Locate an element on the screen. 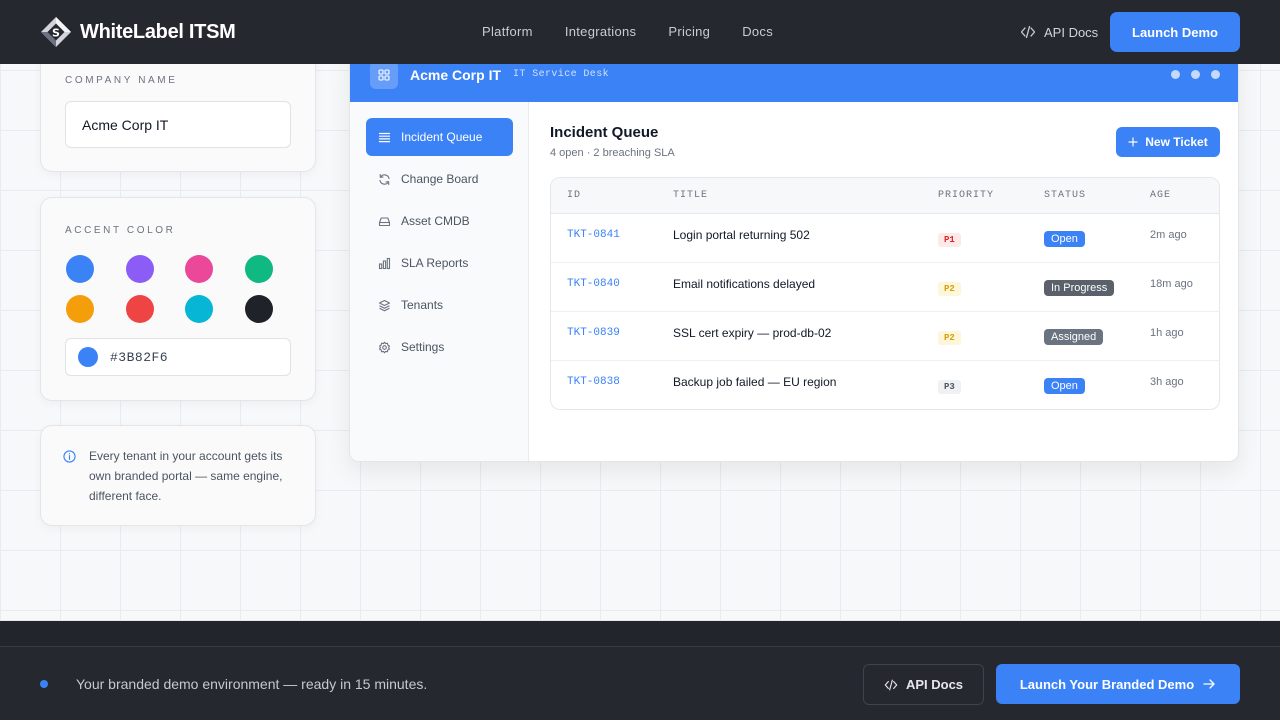 Image resolution: width=1280 pixels, height=720 pixels. sidebar-item-incident-queue: Incident Queue is located at coordinates (439, 137).